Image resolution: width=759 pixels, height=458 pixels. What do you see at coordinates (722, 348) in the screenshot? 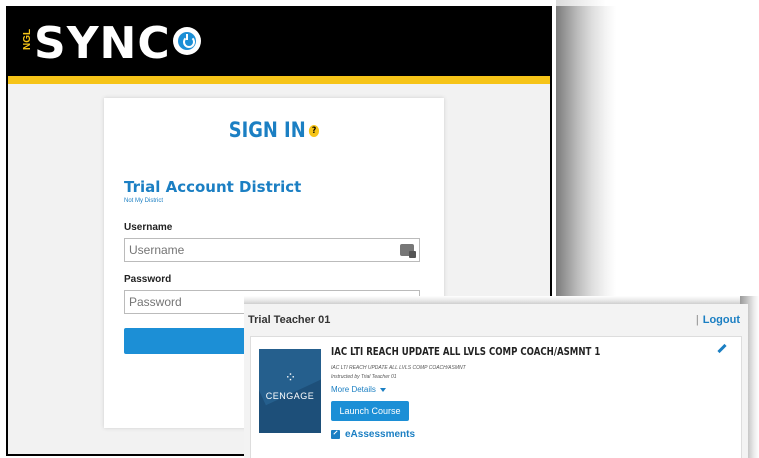
I see `edit-pencil-icon` at bounding box center [722, 348].